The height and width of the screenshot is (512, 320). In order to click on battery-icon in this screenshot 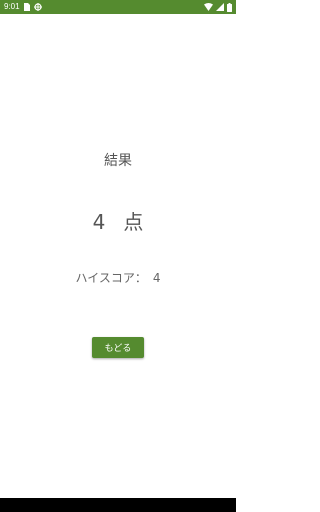, I will do `click(229, 7)`.